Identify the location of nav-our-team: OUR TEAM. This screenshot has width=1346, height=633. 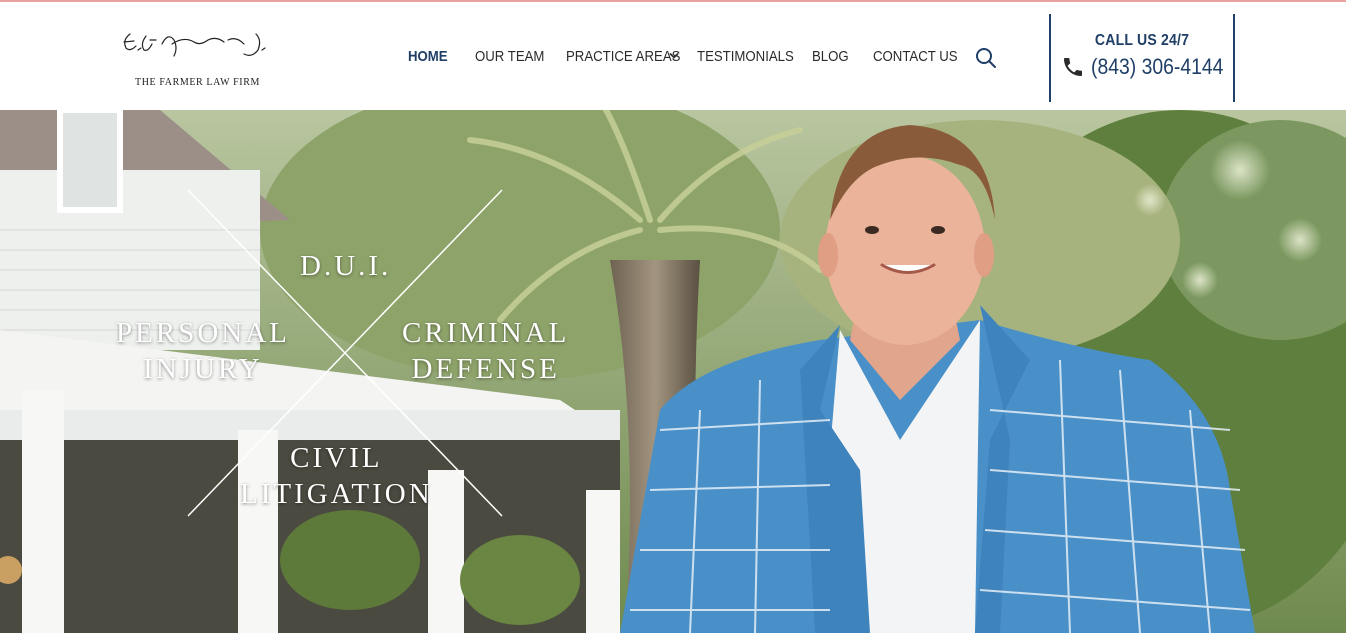
(509, 56).